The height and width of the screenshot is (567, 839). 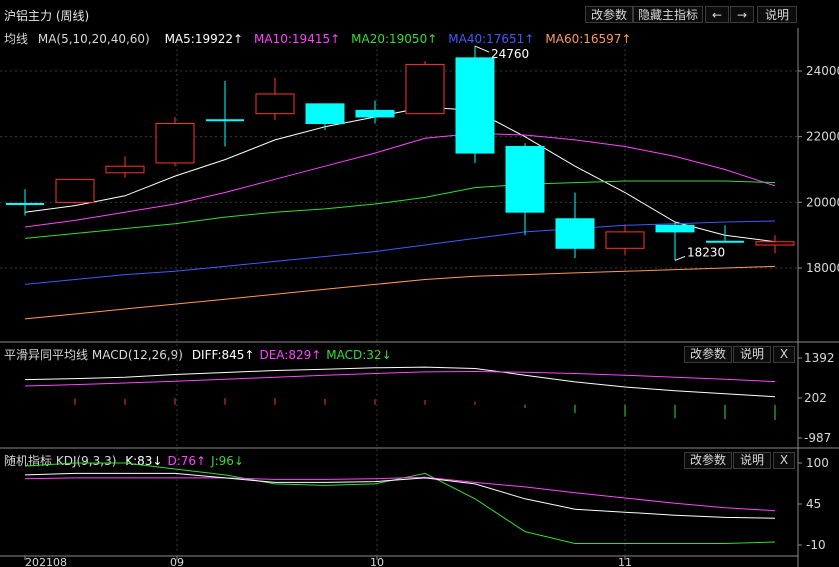 I want to click on high-annotation-pointer, so click(x=482, y=49).